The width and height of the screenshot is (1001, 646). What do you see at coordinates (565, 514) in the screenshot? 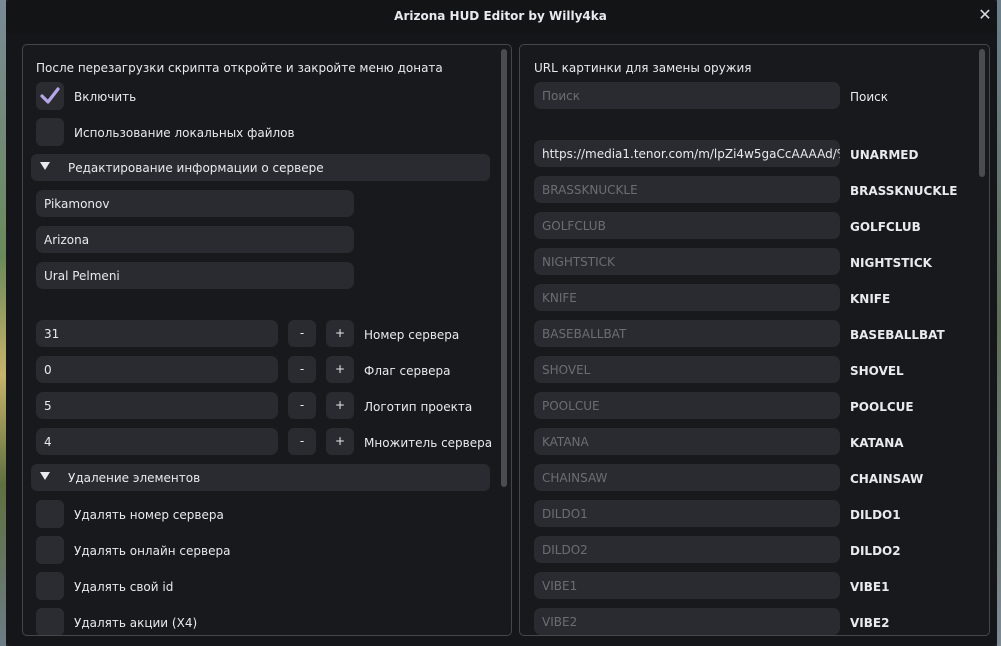
I see `weapon-url-value: DILDO1` at bounding box center [565, 514].